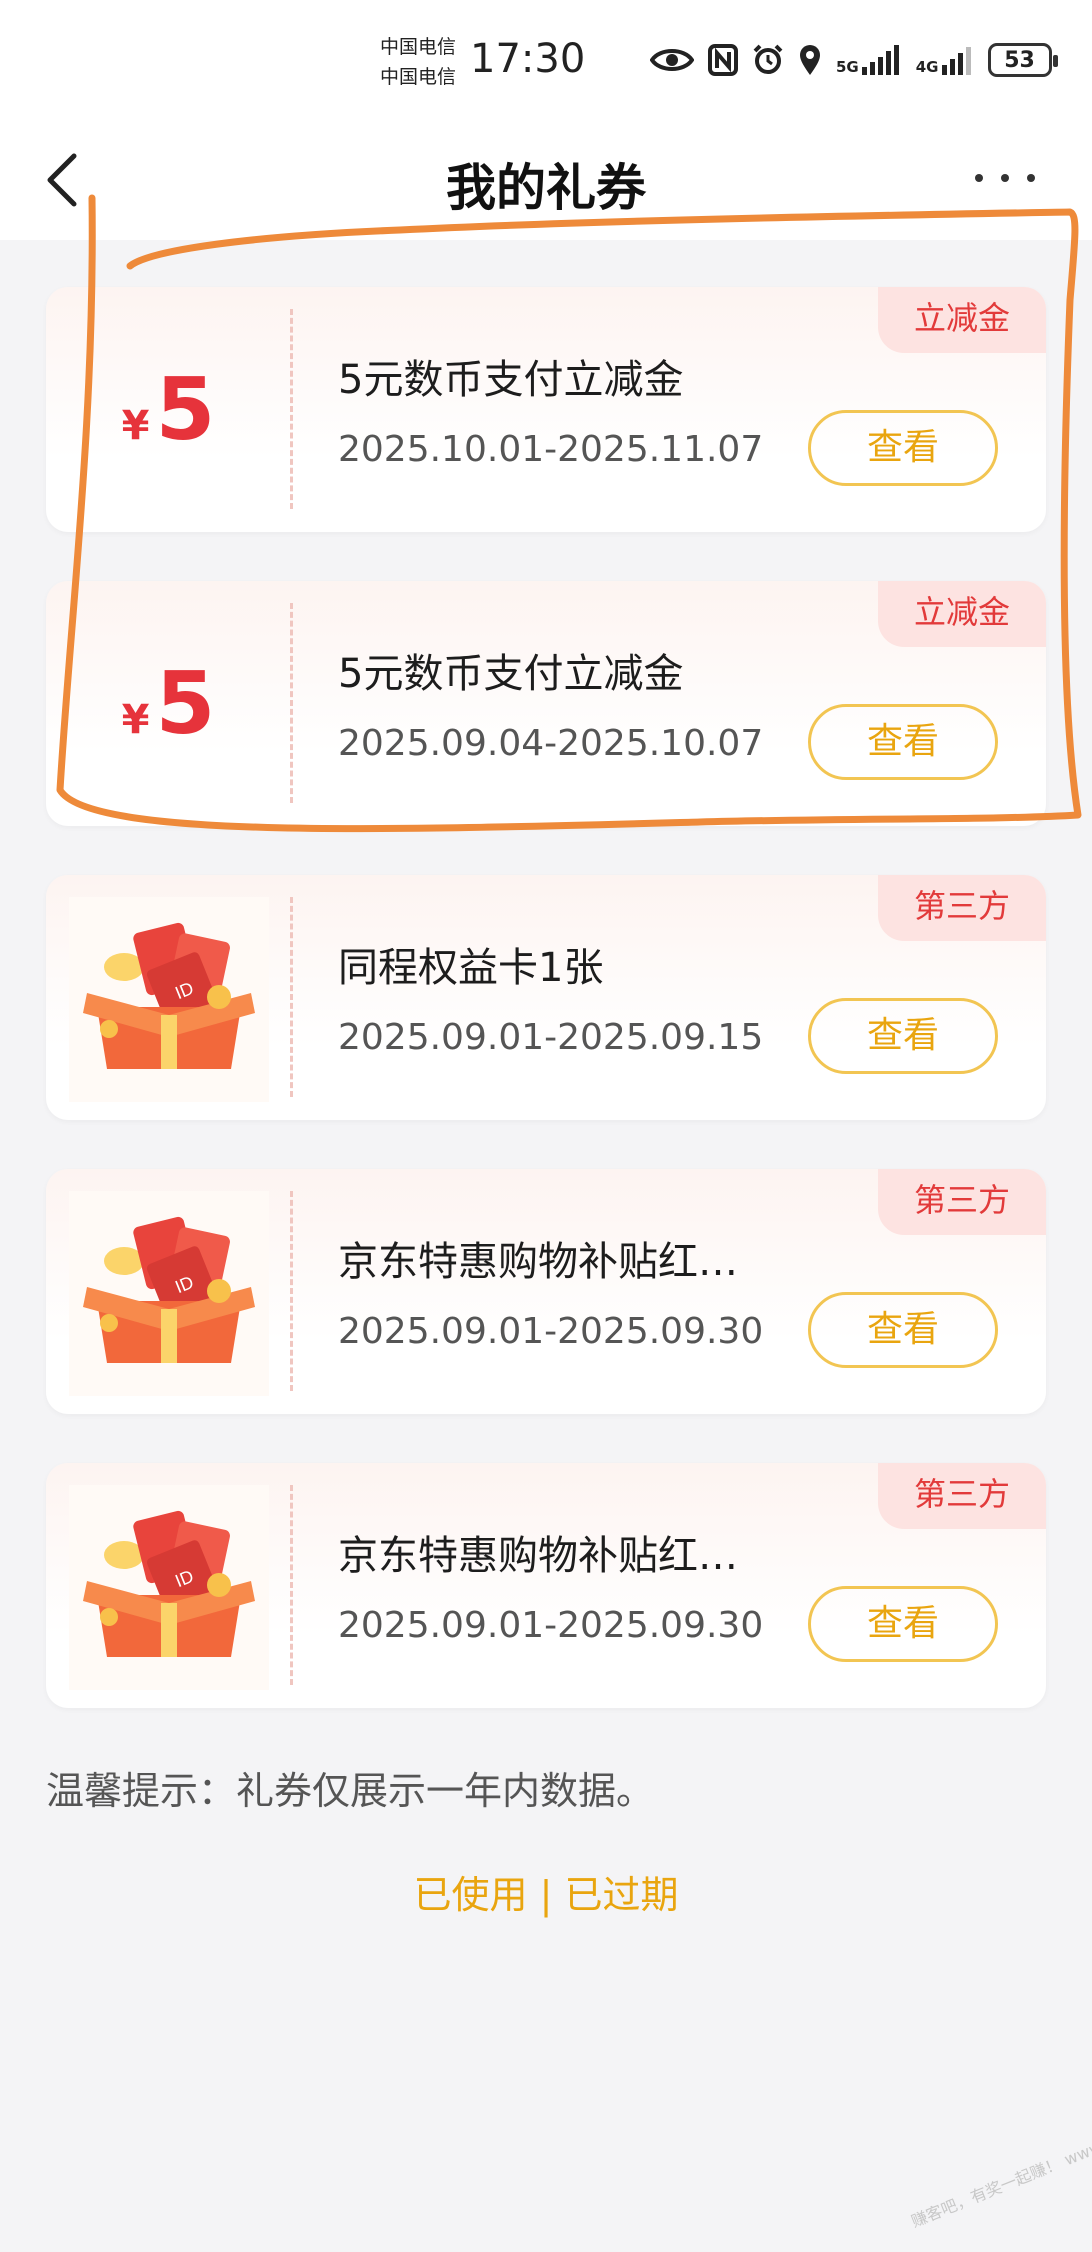 The height and width of the screenshot is (2252, 1092). What do you see at coordinates (546, 188) in the screenshot?
I see `page-title: 我的礼券` at bounding box center [546, 188].